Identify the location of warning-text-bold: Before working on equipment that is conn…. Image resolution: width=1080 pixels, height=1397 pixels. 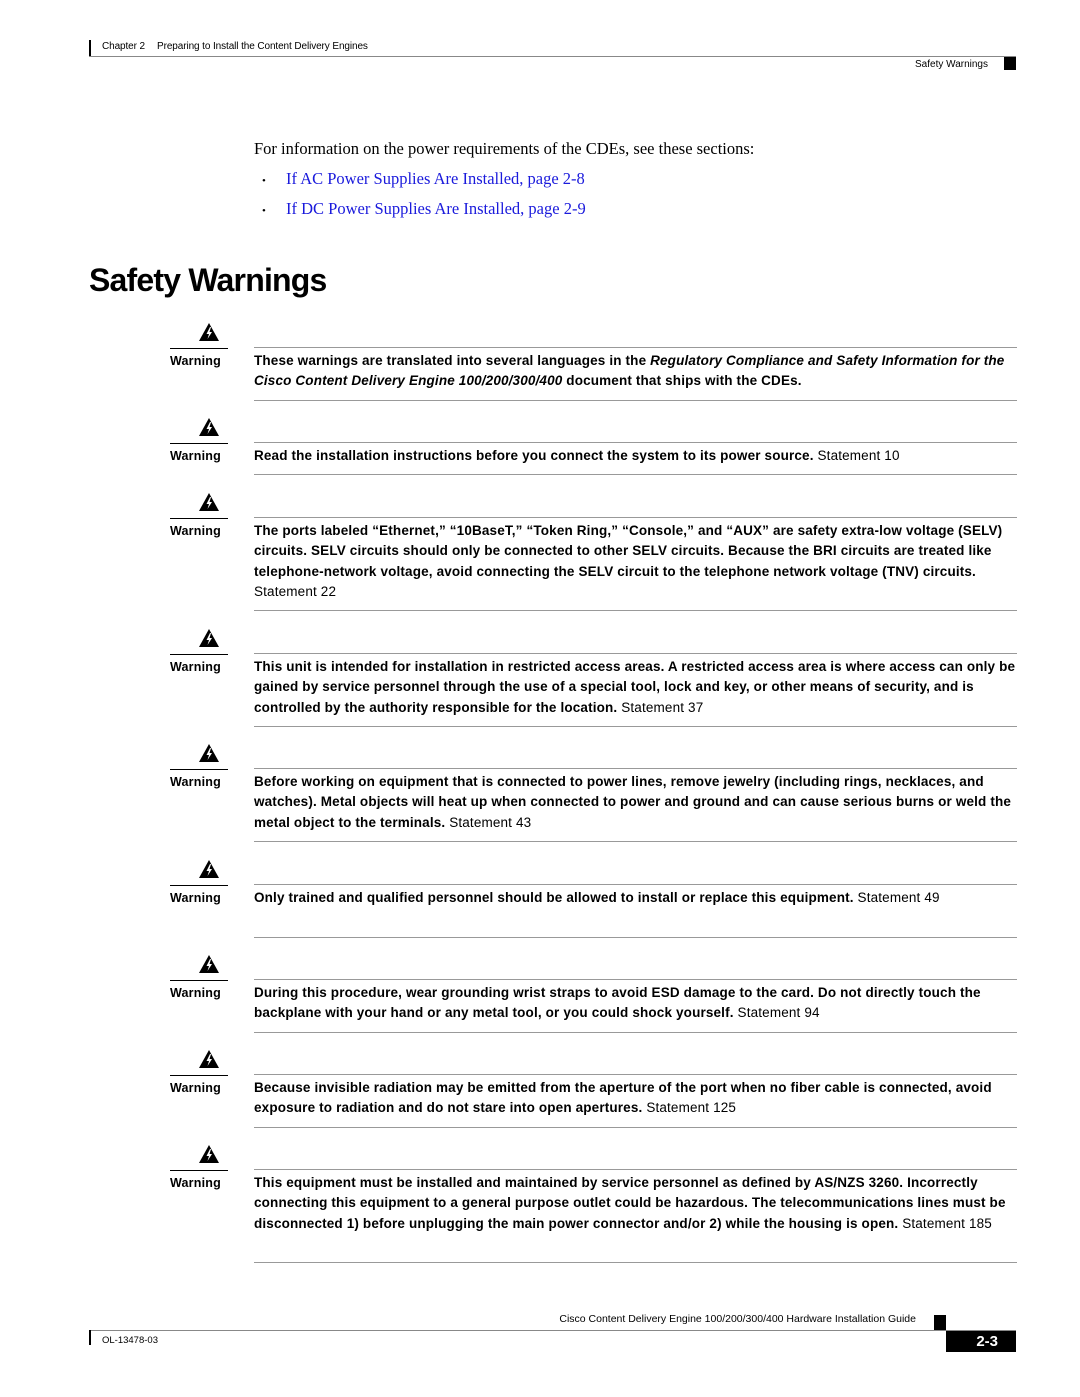
(633, 802).